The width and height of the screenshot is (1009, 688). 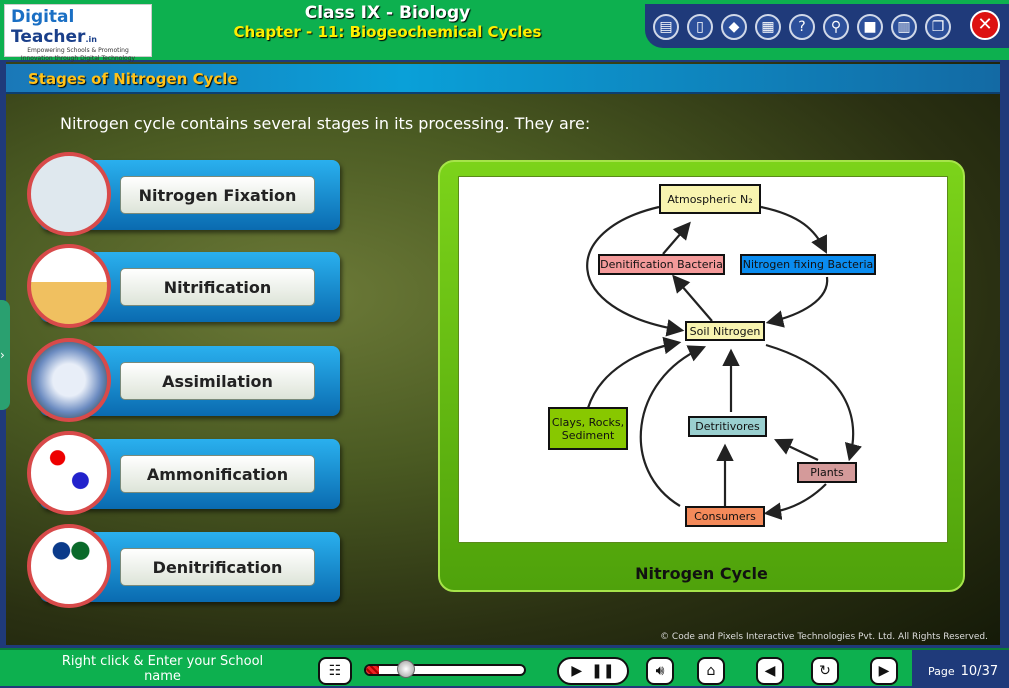 What do you see at coordinates (711, 671) in the screenshot?
I see `home-button: ⌂` at bounding box center [711, 671].